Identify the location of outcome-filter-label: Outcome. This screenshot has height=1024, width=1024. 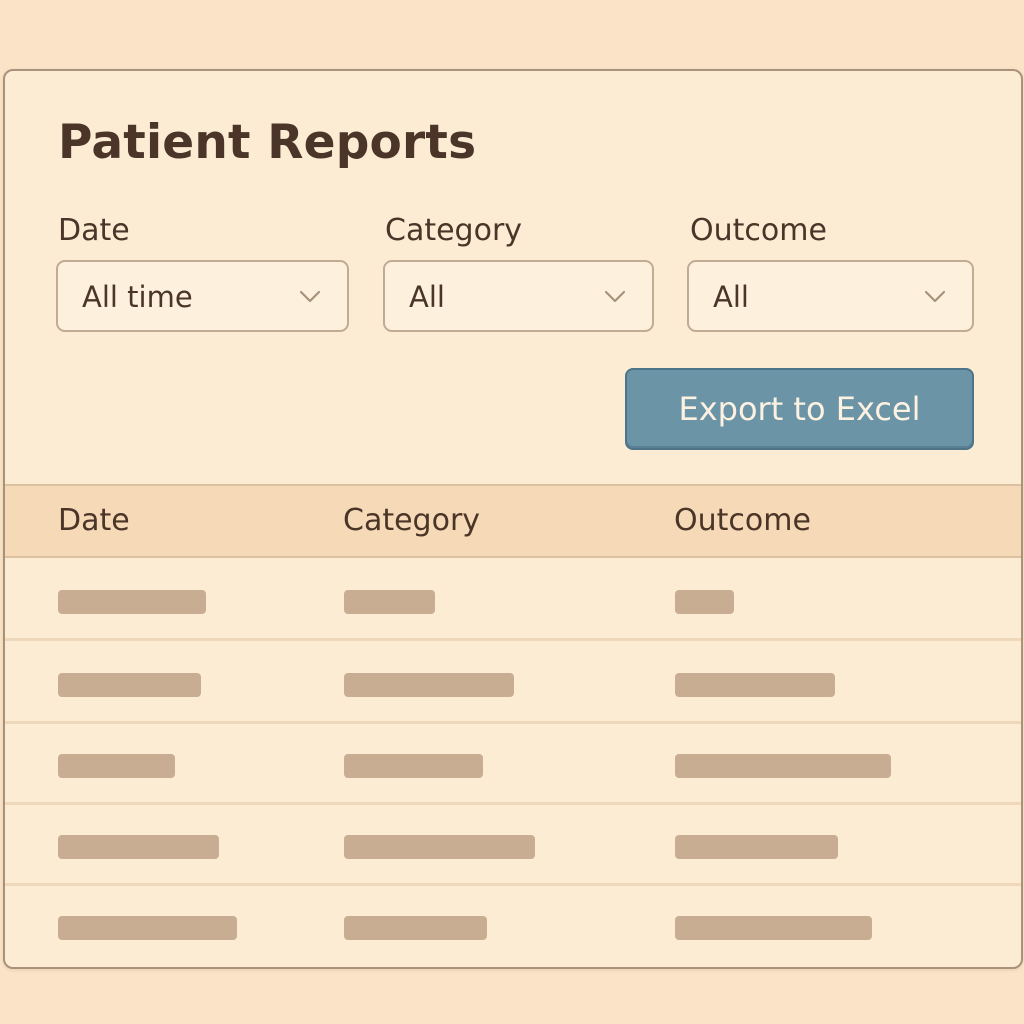
(758, 230).